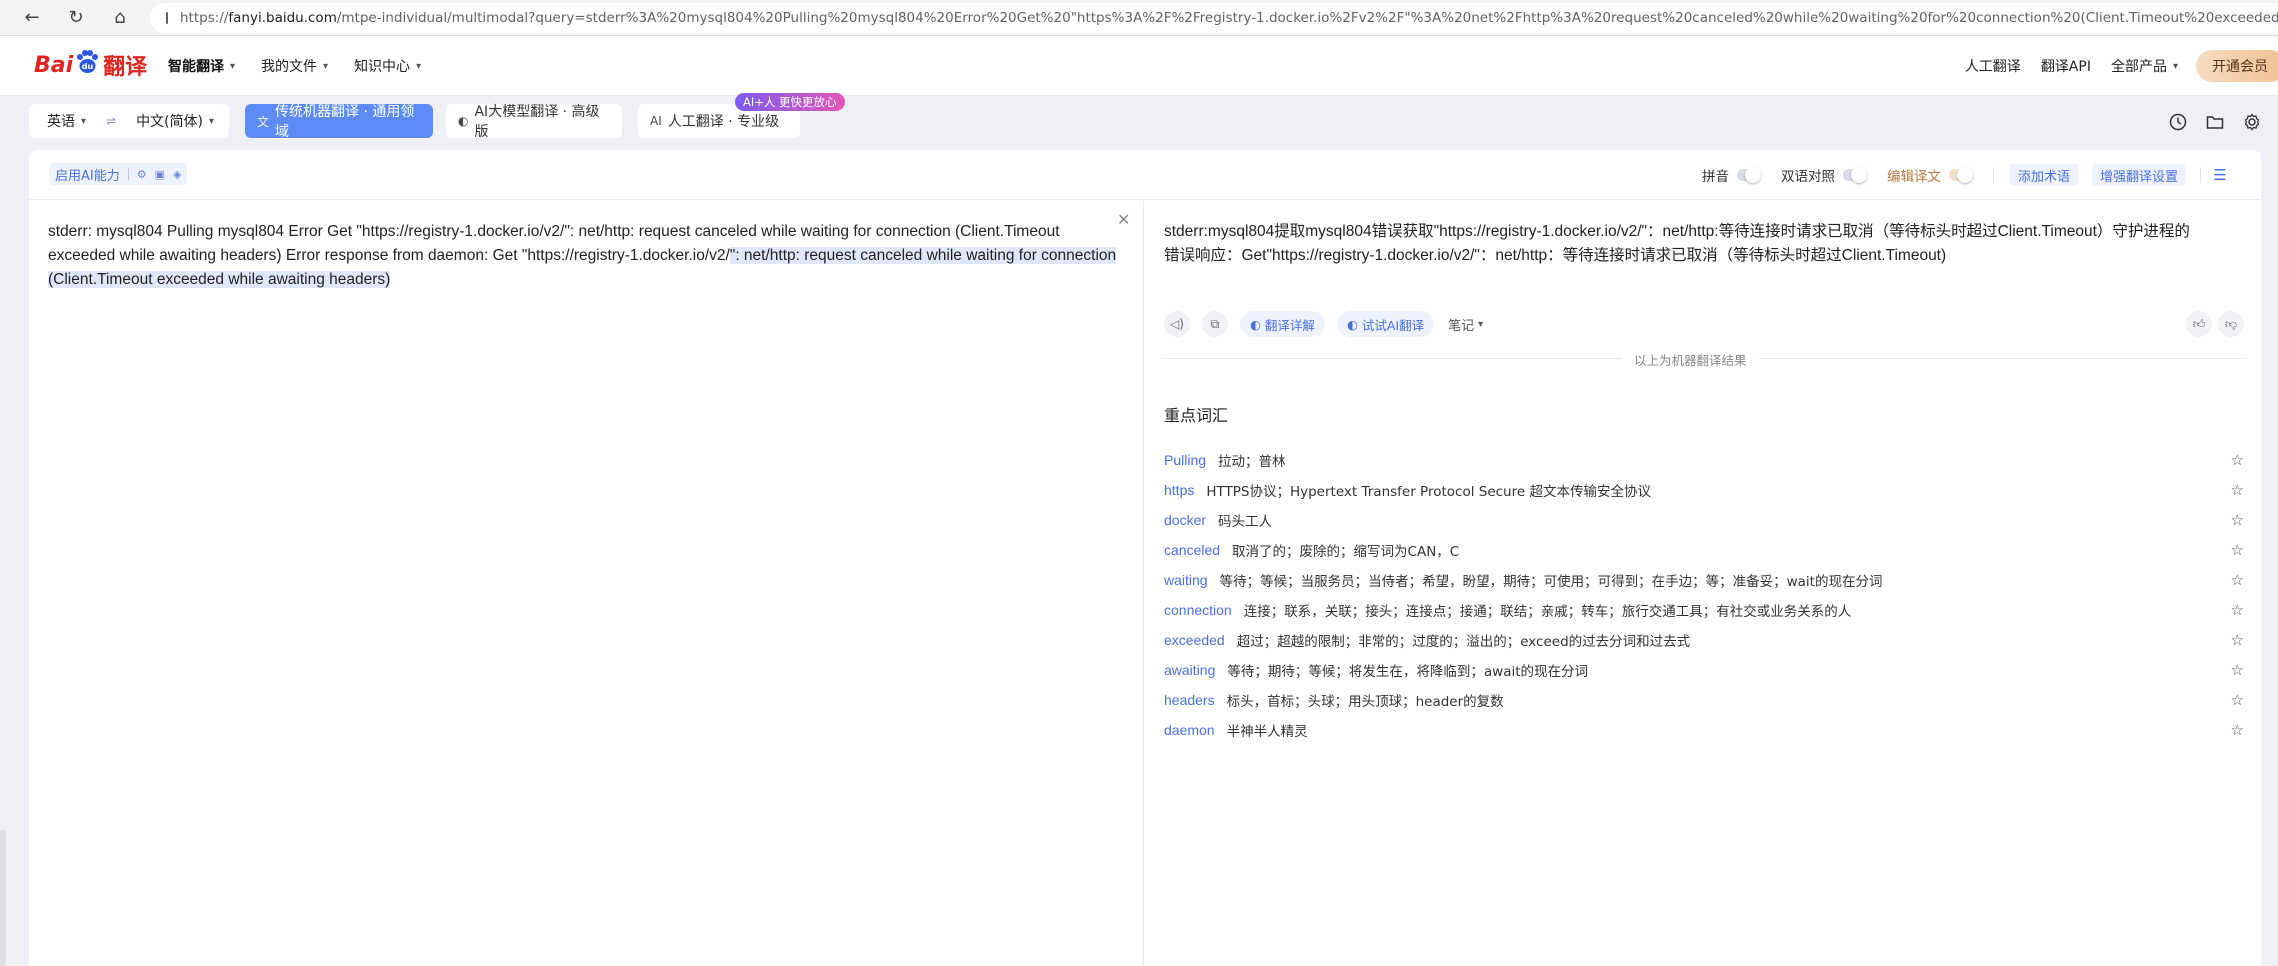 The width and height of the screenshot is (2278, 966). Describe the element at coordinates (1189, 730) in the screenshot. I see `vocab-word: daemon` at that location.